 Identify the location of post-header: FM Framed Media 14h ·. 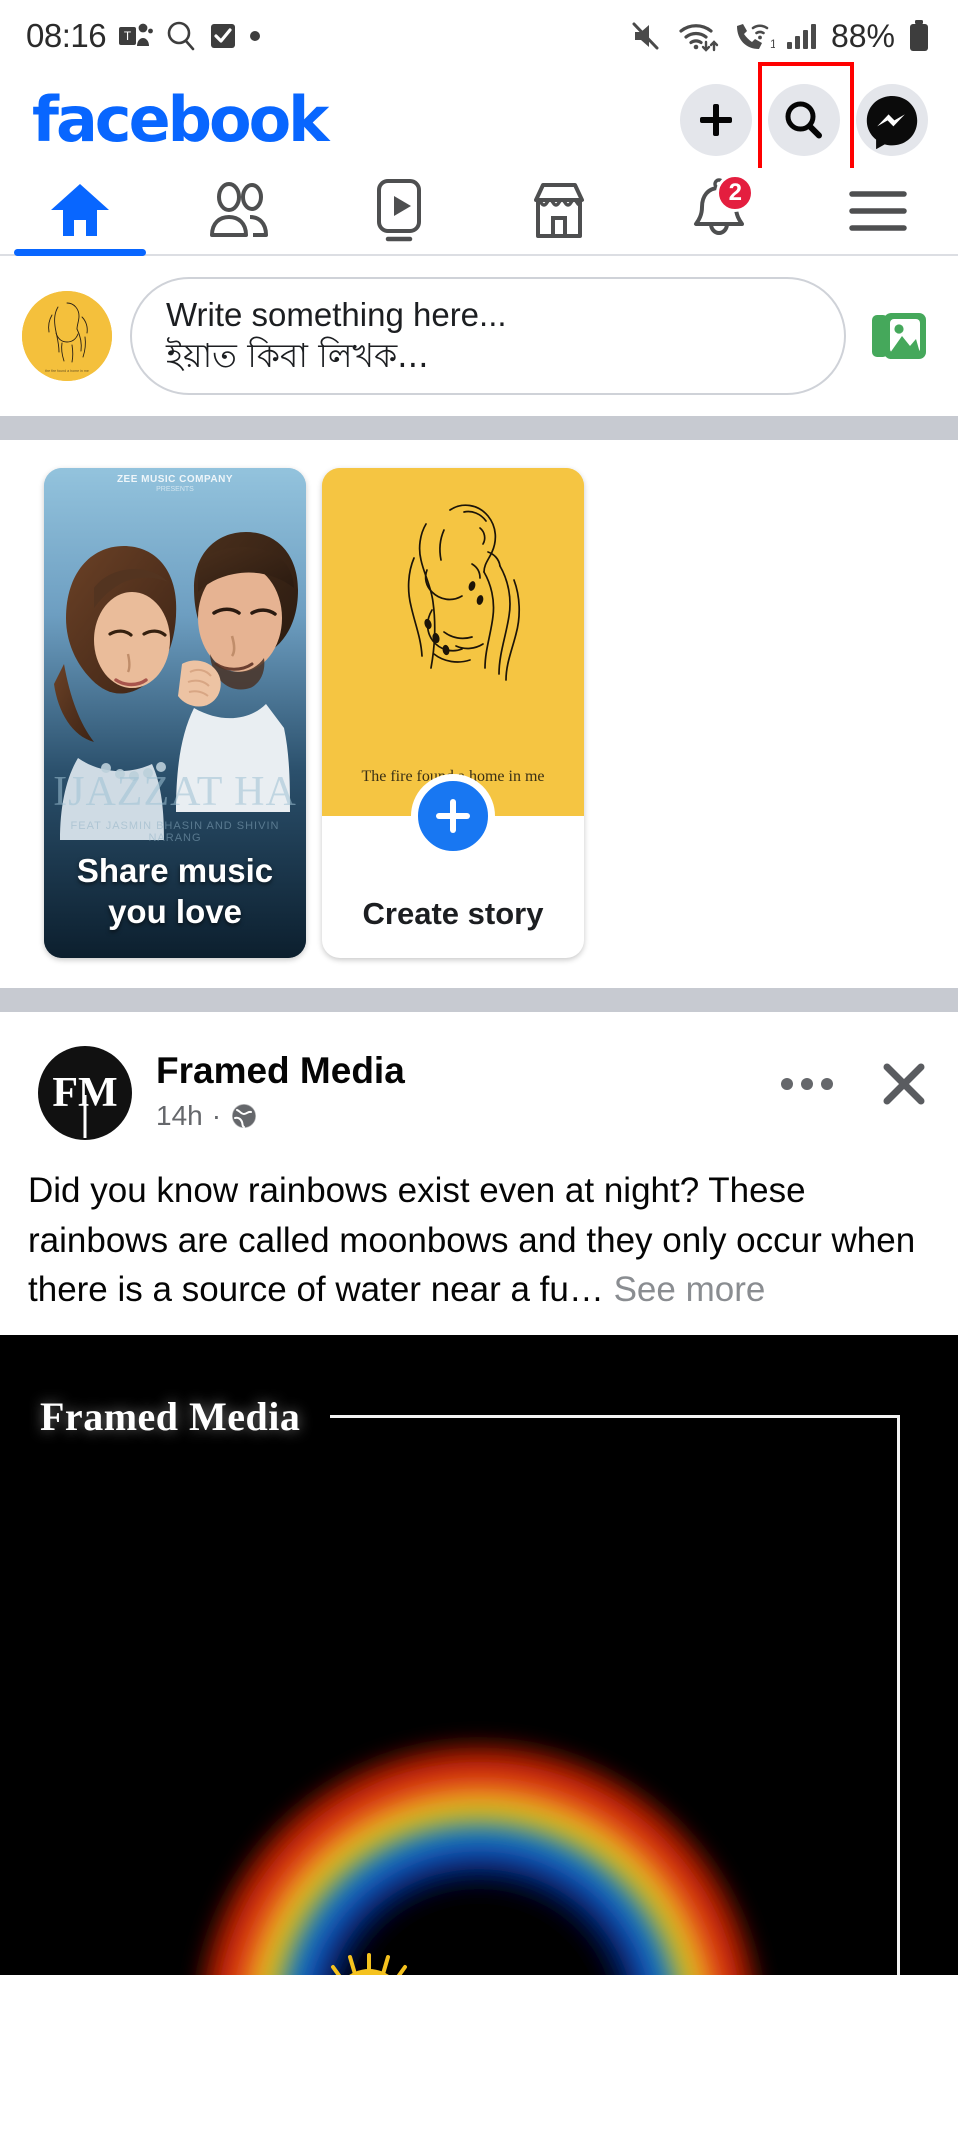
(479, 1076).